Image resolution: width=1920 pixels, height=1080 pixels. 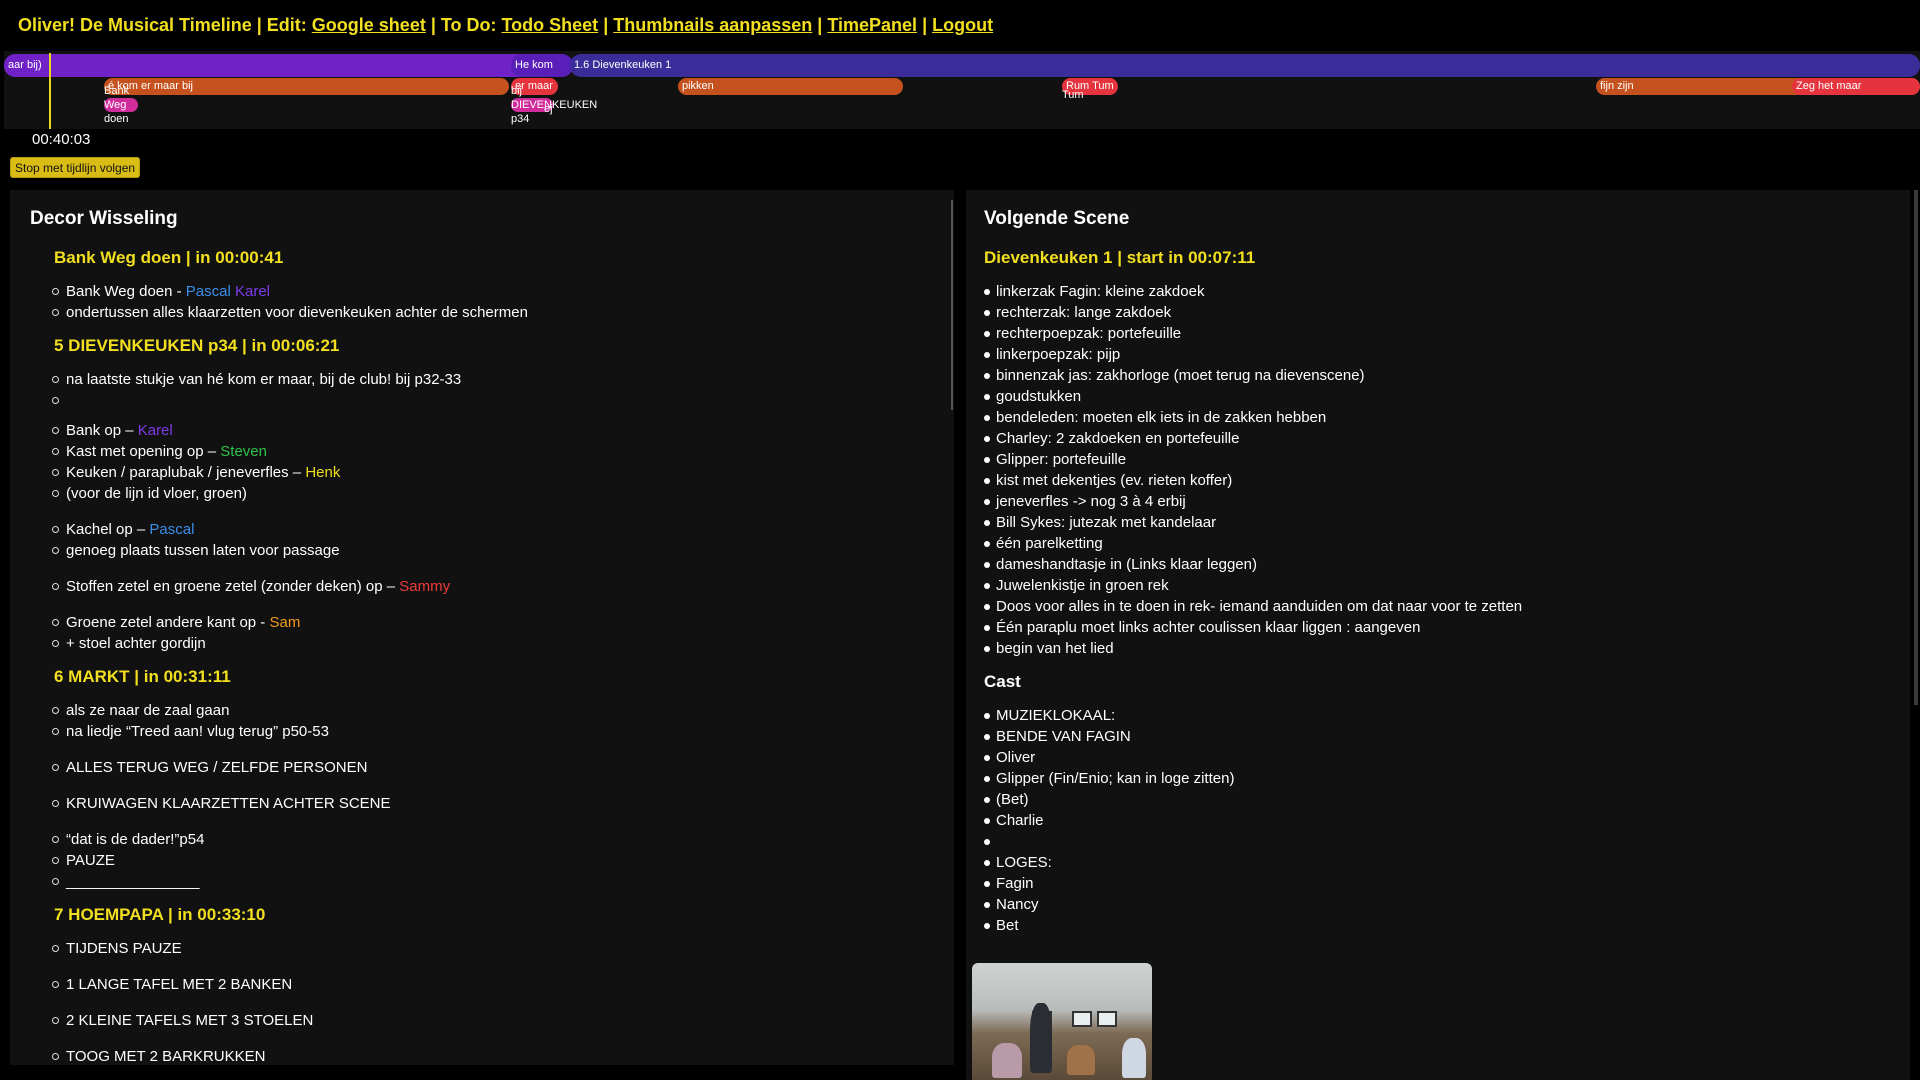 What do you see at coordinates (61, 139) in the screenshot?
I see `current-time-readout: 00:40:03` at bounding box center [61, 139].